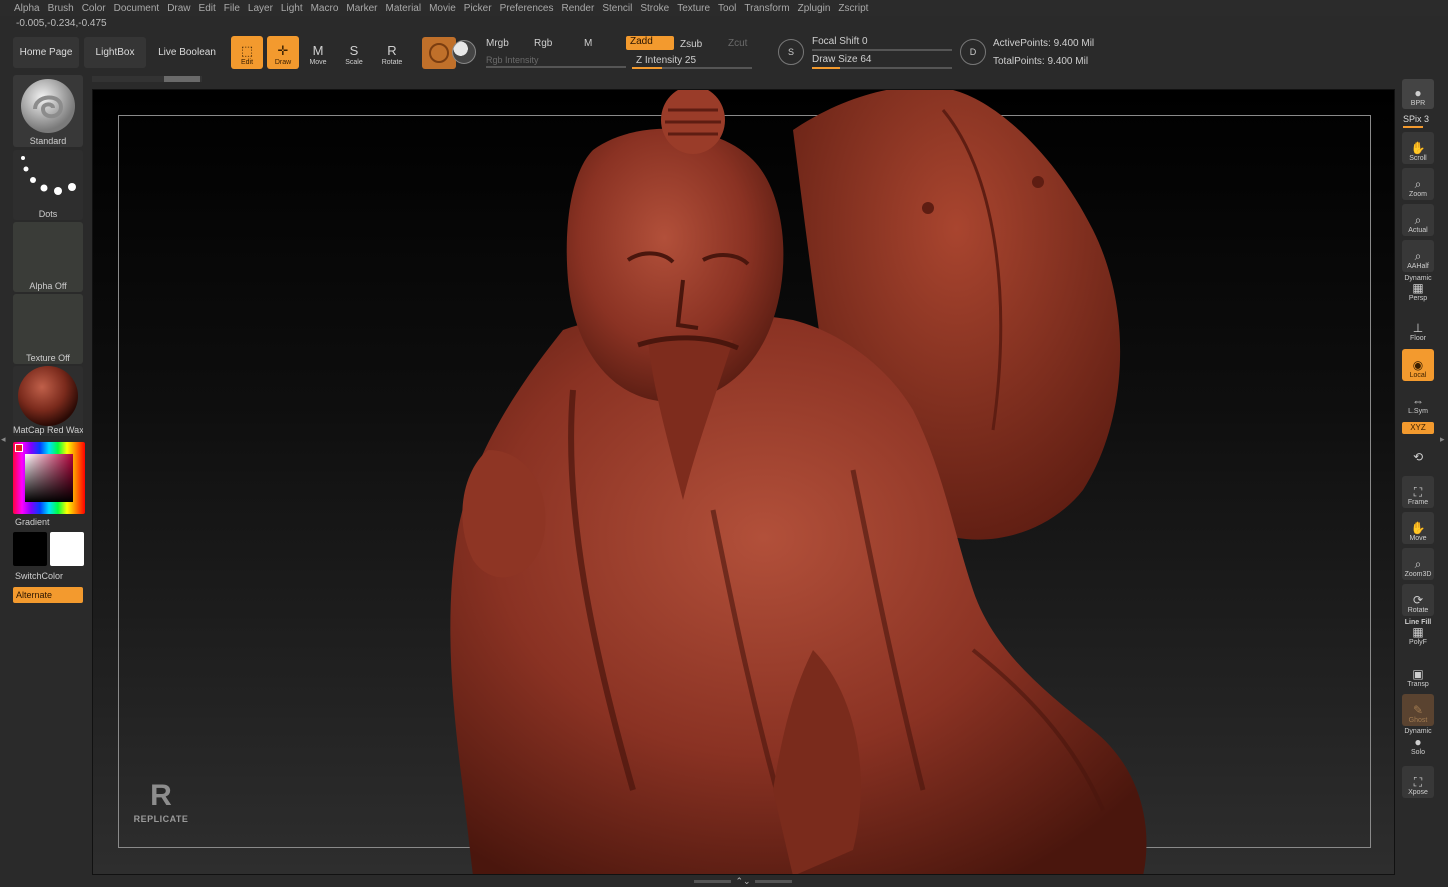  What do you see at coordinates (464, 52) in the screenshot?
I see `color-mode-icon` at bounding box center [464, 52].